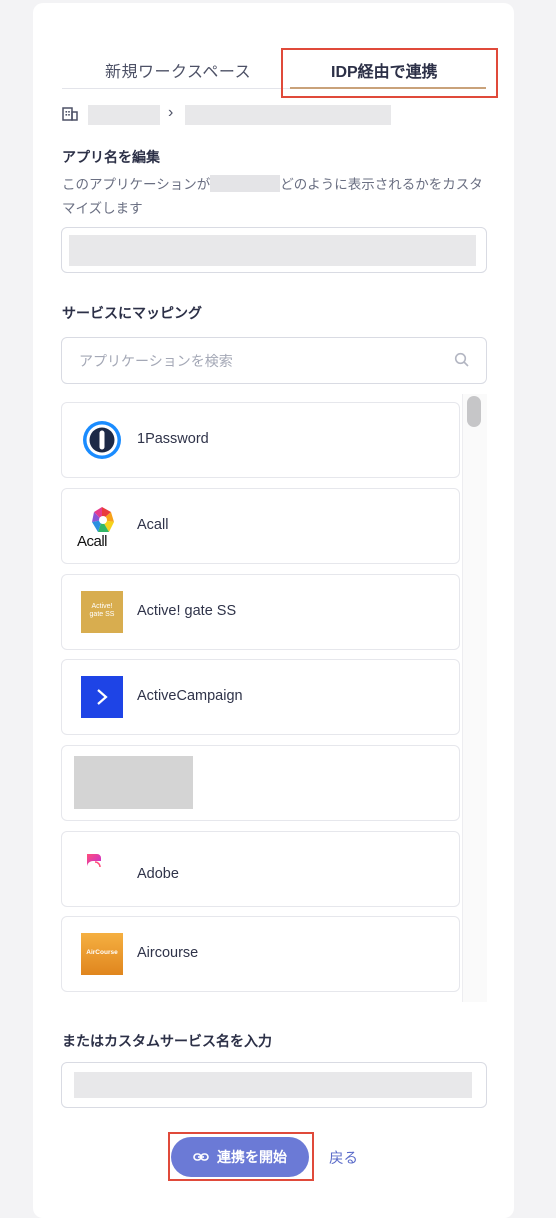 This screenshot has height=1218, width=556. Describe the element at coordinates (187, 611) in the screenshot. I see `list-item-label: Active! gate SS` at that location.